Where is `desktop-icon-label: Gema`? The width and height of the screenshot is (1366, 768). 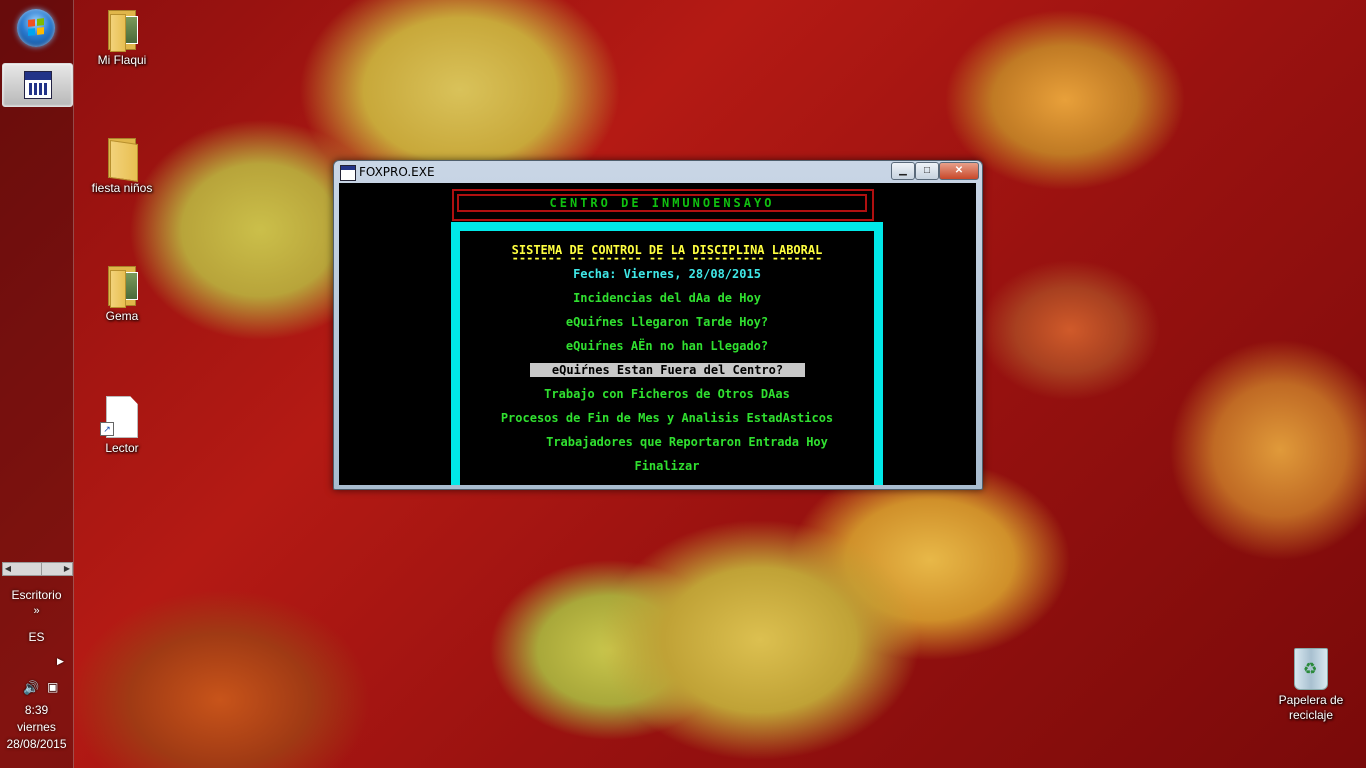 desktop-icon-label: Gema is located at coordinates (122, 316).